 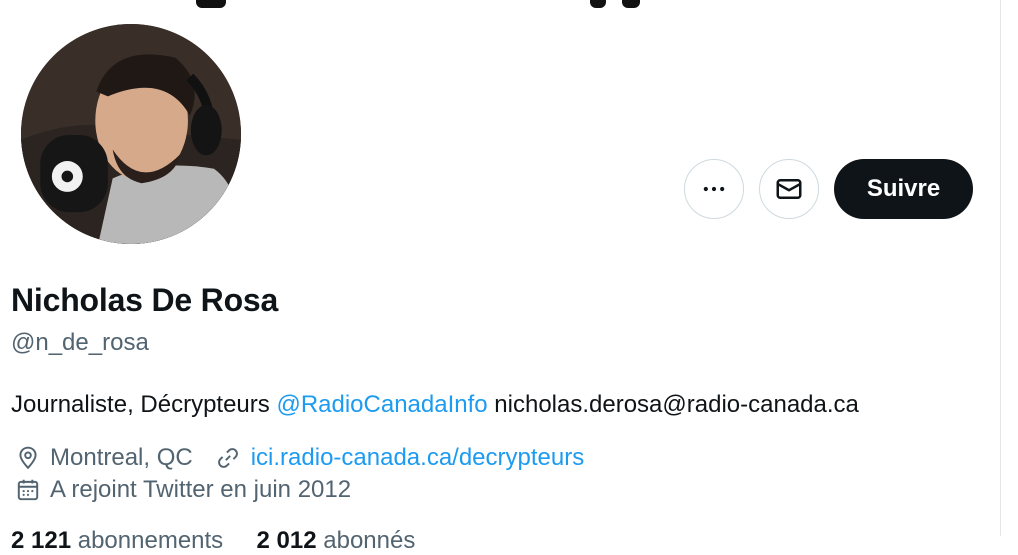 I want to click on follow-stats: 2 121 abonnements 2 012 abonnés, so click(x=213, y=541).